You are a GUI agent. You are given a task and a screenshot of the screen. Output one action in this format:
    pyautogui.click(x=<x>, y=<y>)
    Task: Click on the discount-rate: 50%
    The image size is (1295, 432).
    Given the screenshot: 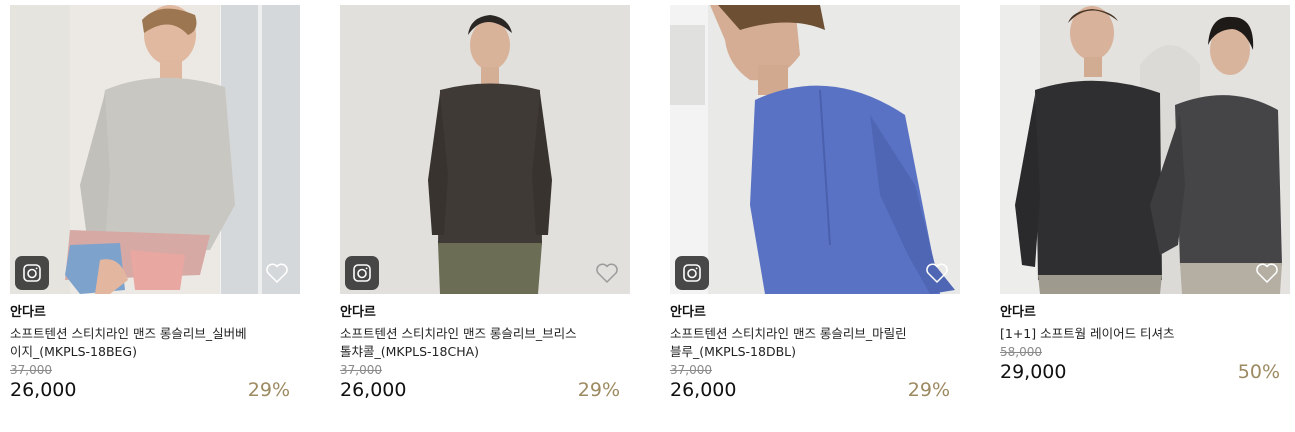 What is the action you would take?
    pyautogui.click(x=1258, y=372)
    